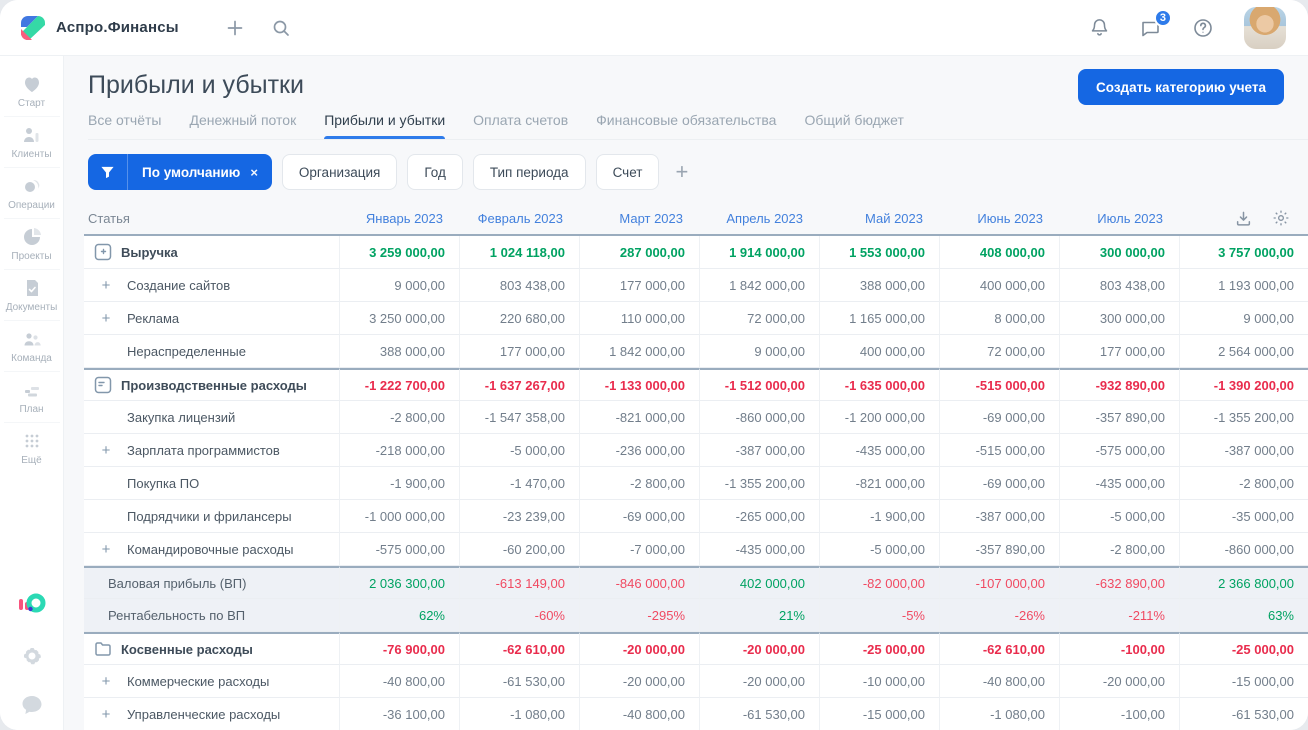  Describe the element at coordinates (1119, 318) in the screenshot. I see `value-cell: 300 000,00` at that location.